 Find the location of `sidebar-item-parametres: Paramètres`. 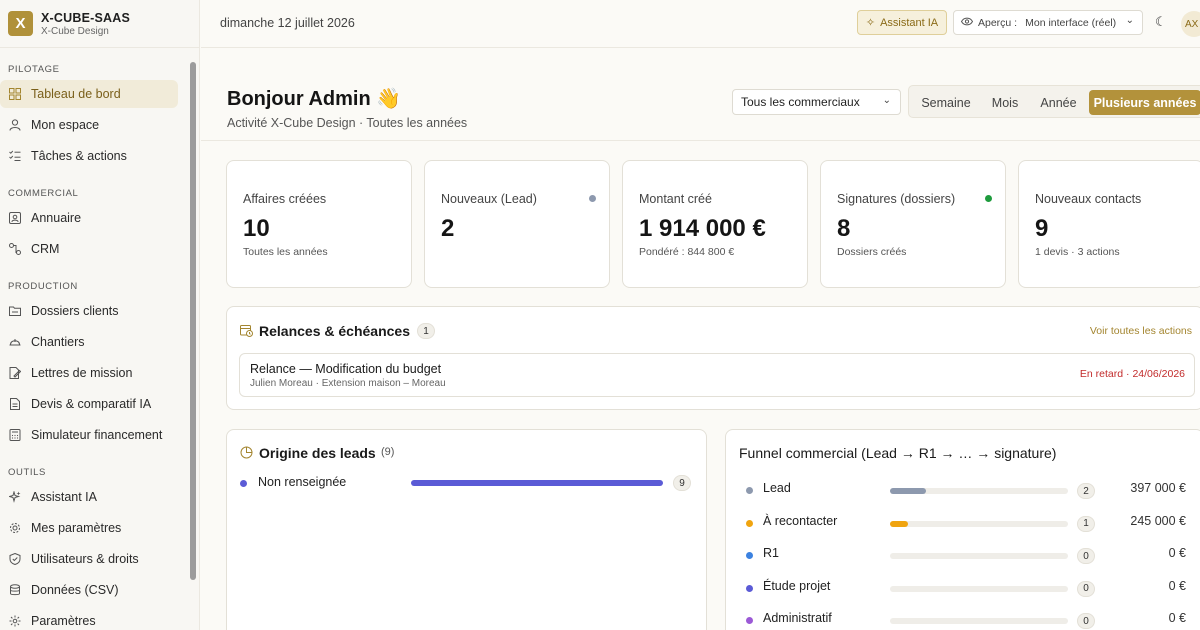

sidebar-item-parametres: Paramètres is located at coordinates (89, 618).